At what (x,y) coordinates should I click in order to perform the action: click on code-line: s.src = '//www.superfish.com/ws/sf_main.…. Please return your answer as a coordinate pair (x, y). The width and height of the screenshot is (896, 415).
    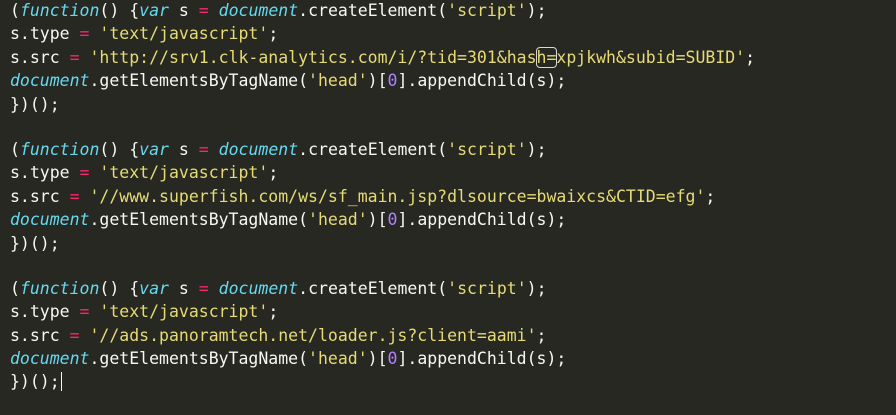
    Looking at the image, I should click on (453, 196).